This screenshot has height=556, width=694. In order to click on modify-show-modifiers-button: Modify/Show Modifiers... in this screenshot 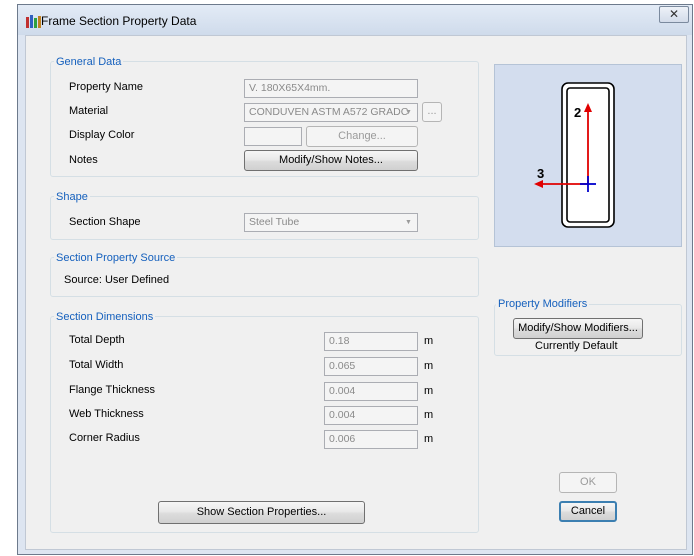, I will do `click(578, 328)`.